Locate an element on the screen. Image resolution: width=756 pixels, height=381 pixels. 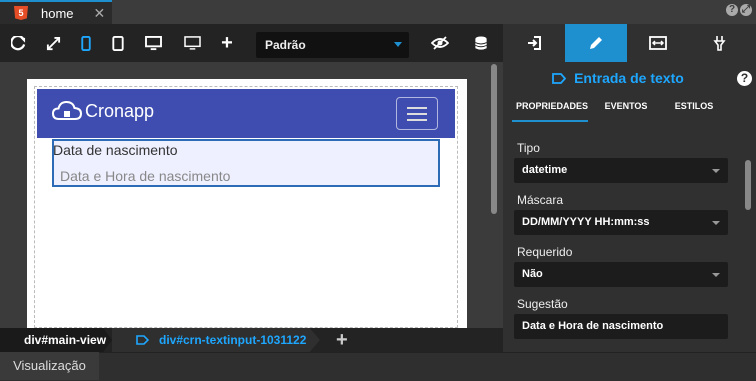
prop-value-tipo: datetime is located at coordinates (545, 170).